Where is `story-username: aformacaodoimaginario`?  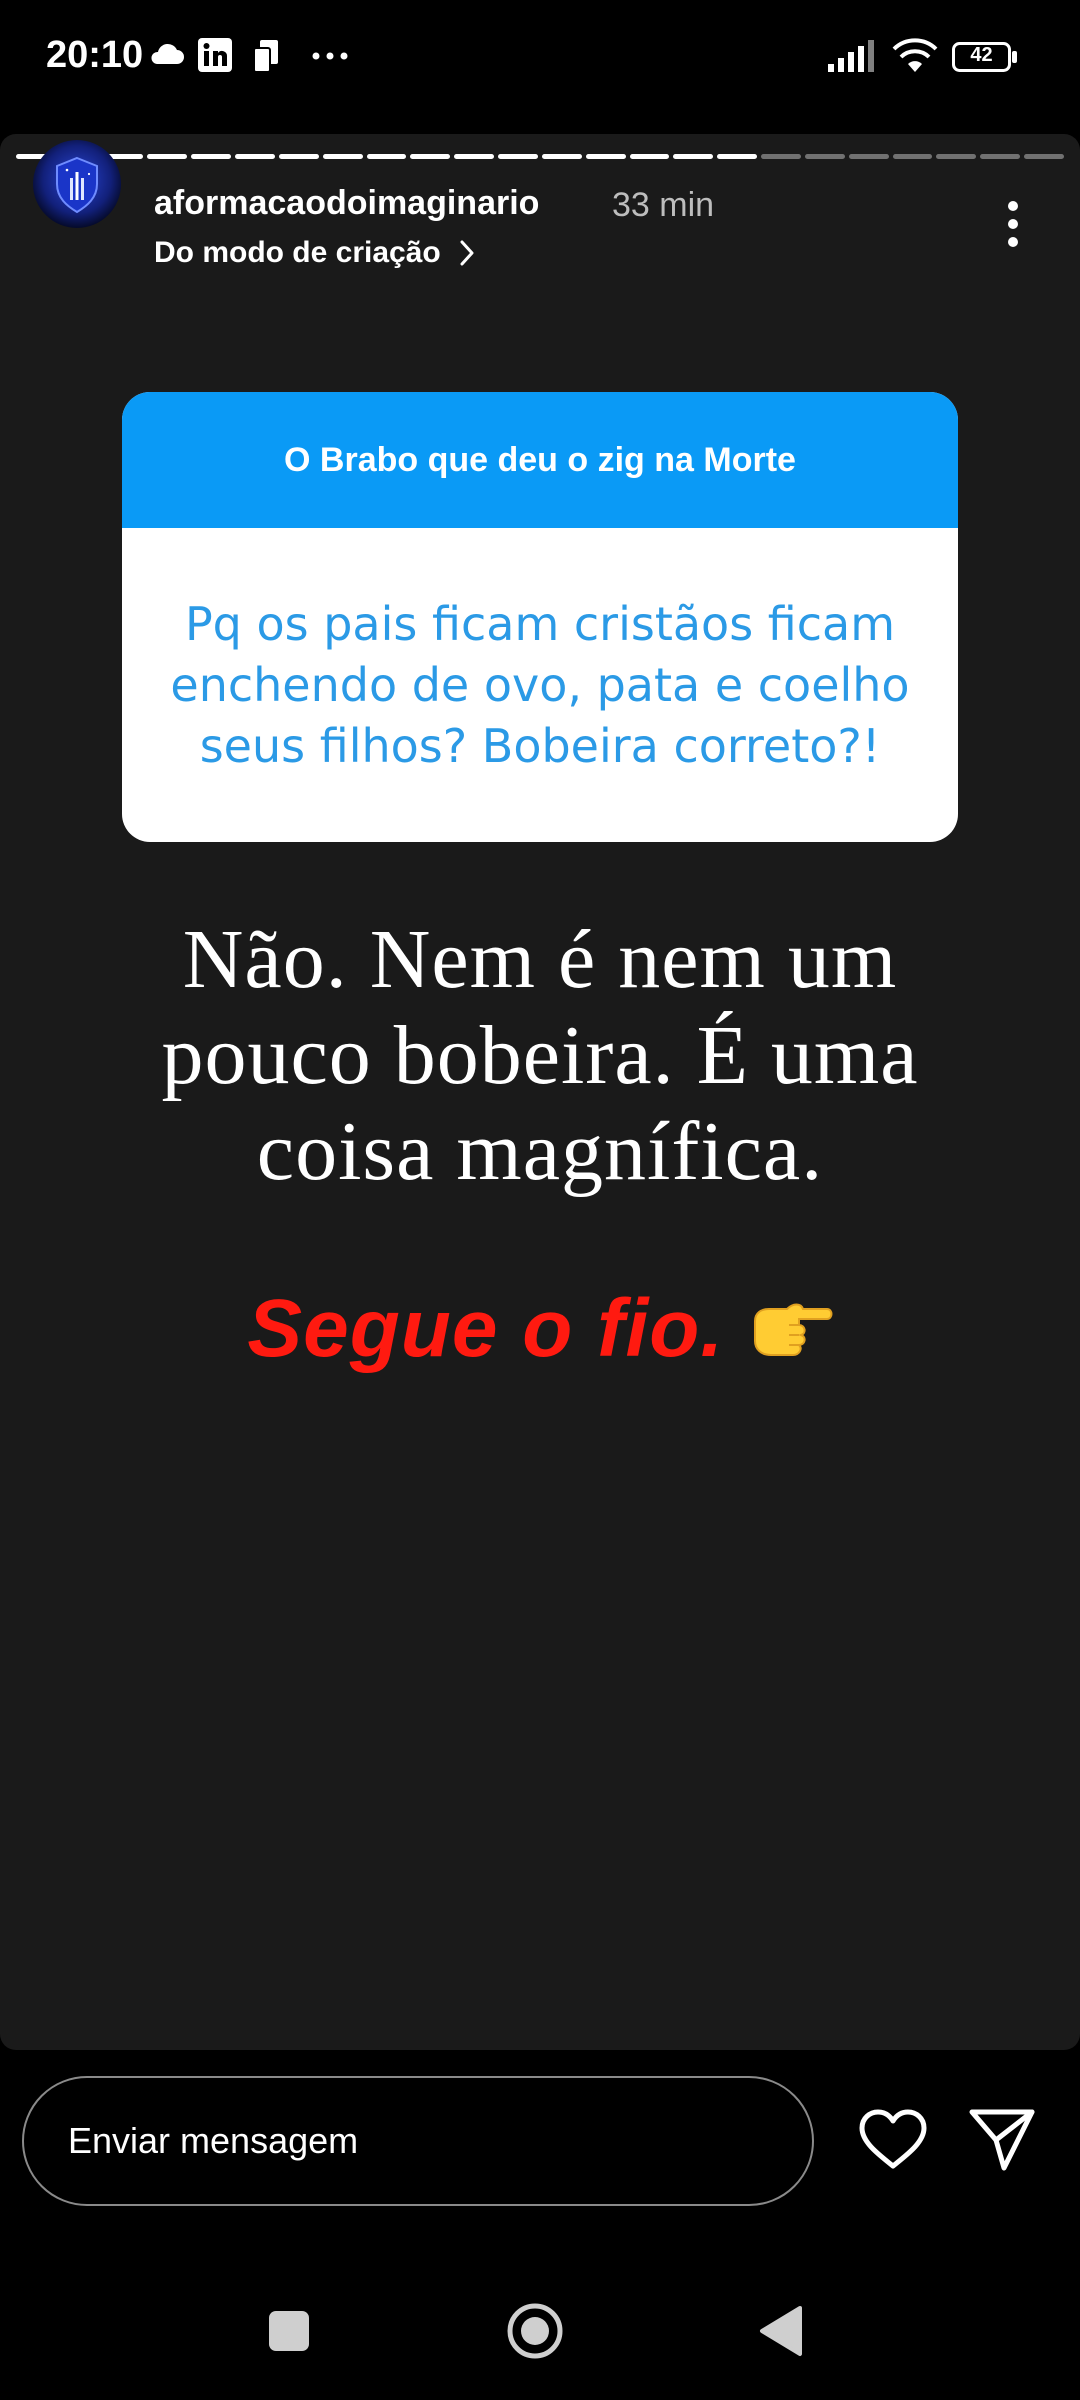 story-username: aformacaodoimaginario is located at coordinates (346, 203).